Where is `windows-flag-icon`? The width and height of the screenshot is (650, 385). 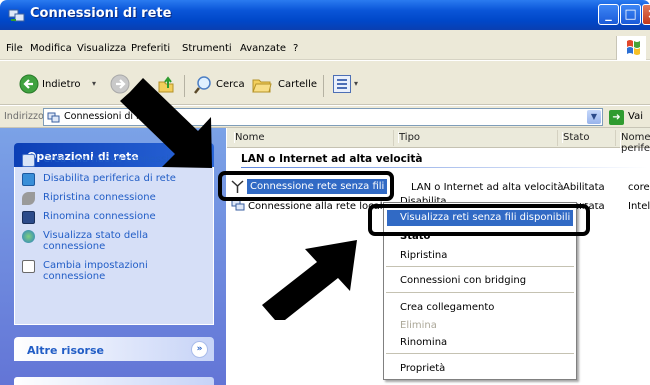 windows-flag-icon is located at coordinates (633, 47).